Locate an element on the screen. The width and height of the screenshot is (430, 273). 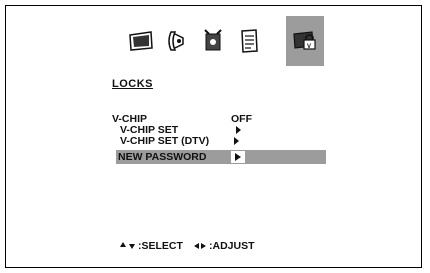
menu-item-vchip-set-dtv: V-CHIP SET (DTV) is located at coordinates (195, 141).